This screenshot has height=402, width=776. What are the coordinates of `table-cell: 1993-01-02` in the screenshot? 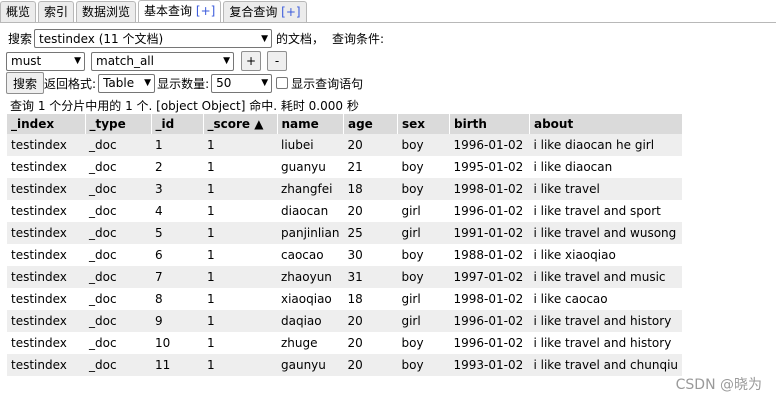 It's located at (489, 365).